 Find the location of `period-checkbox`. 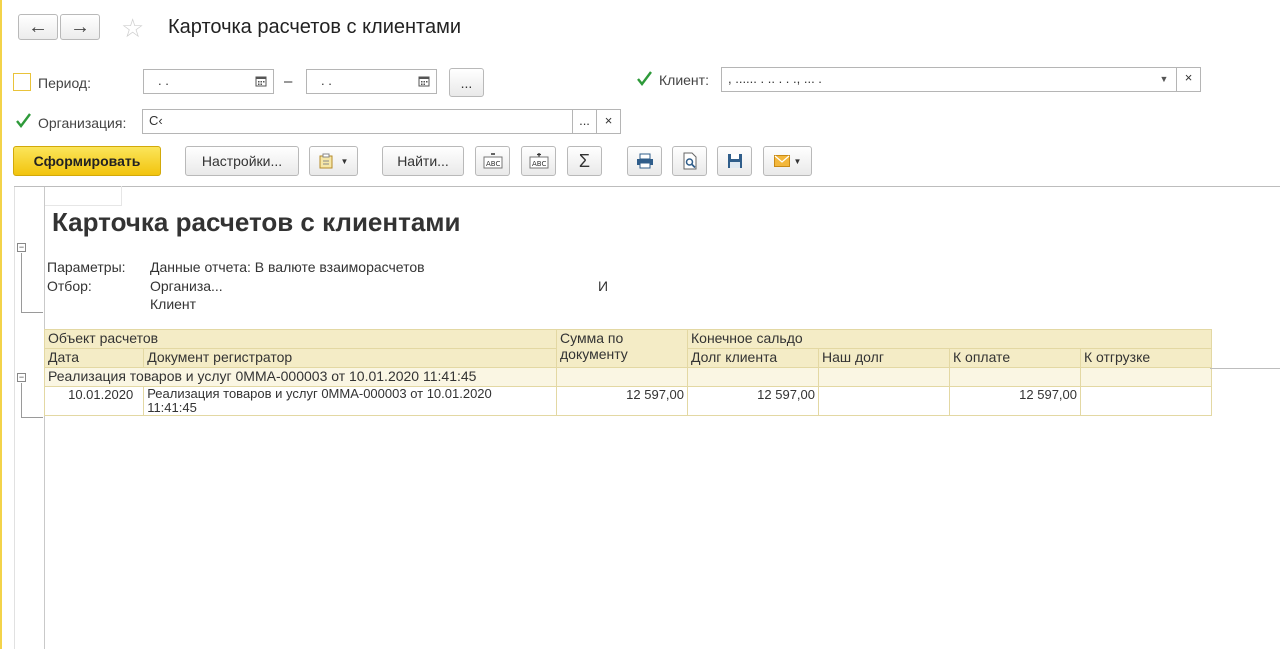

period-checkbox is located at coordinates (22, 82).